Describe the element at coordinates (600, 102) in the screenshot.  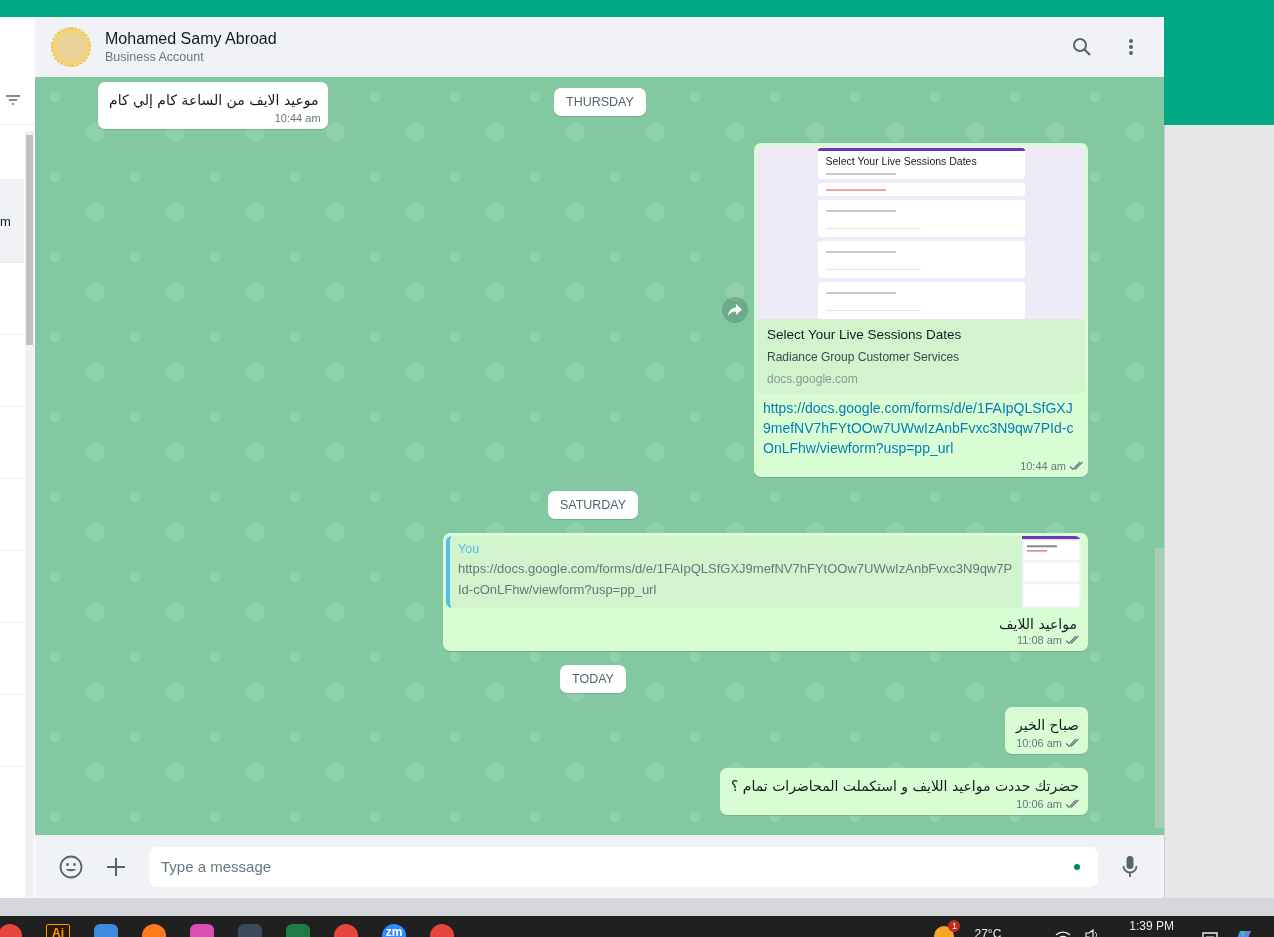
I see `day-chip: THURSDAY` at that location.